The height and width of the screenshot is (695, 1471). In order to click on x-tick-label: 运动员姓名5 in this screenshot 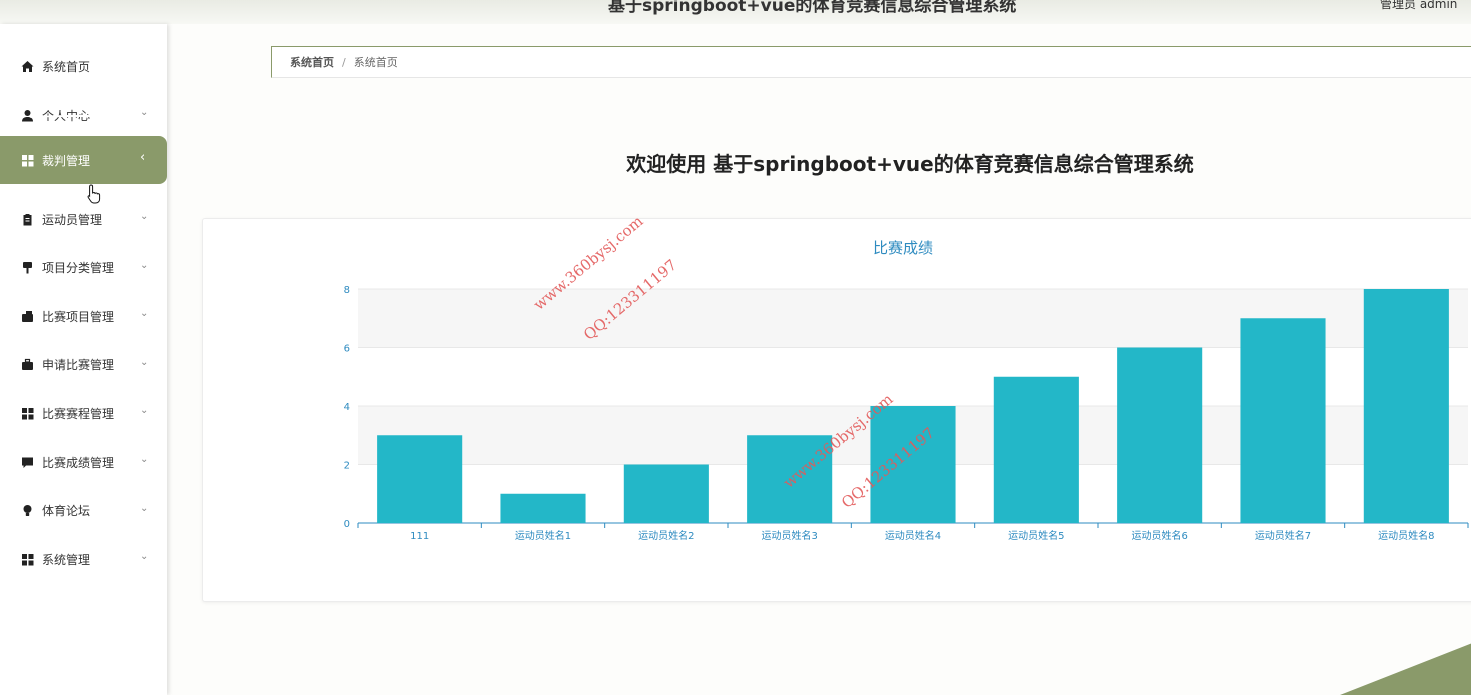, I will do `click(1036, 535)`.